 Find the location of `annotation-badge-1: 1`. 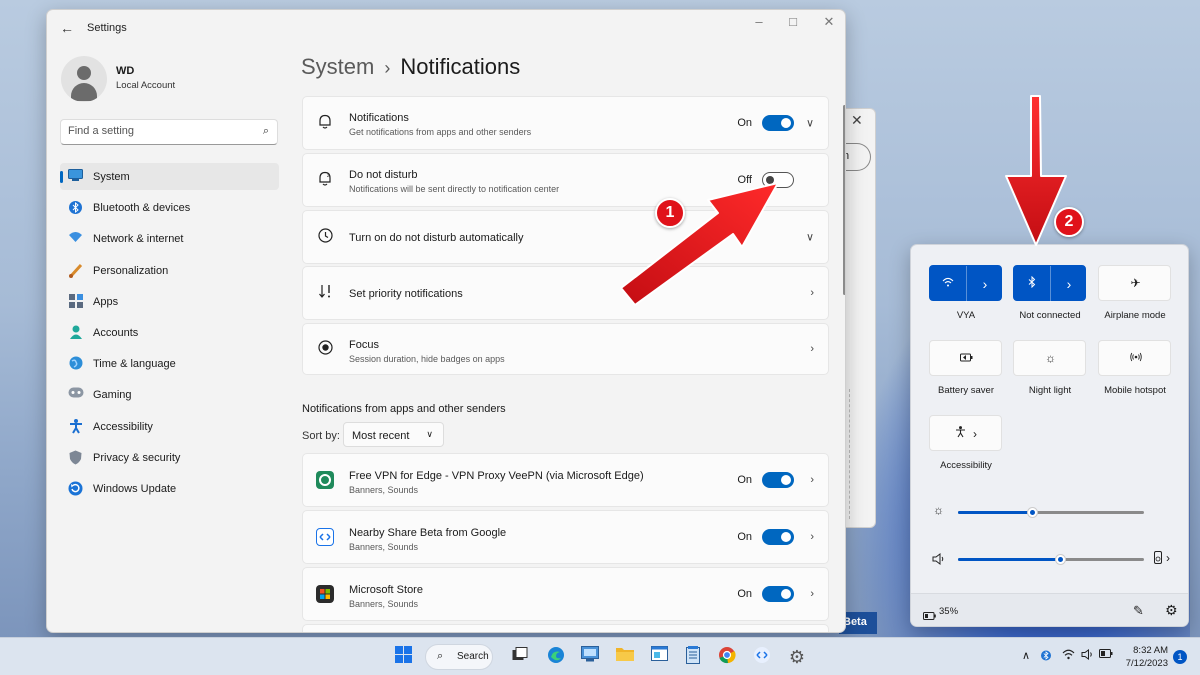

annotation-badge-1: 1 is located at coordinates (670, 213).